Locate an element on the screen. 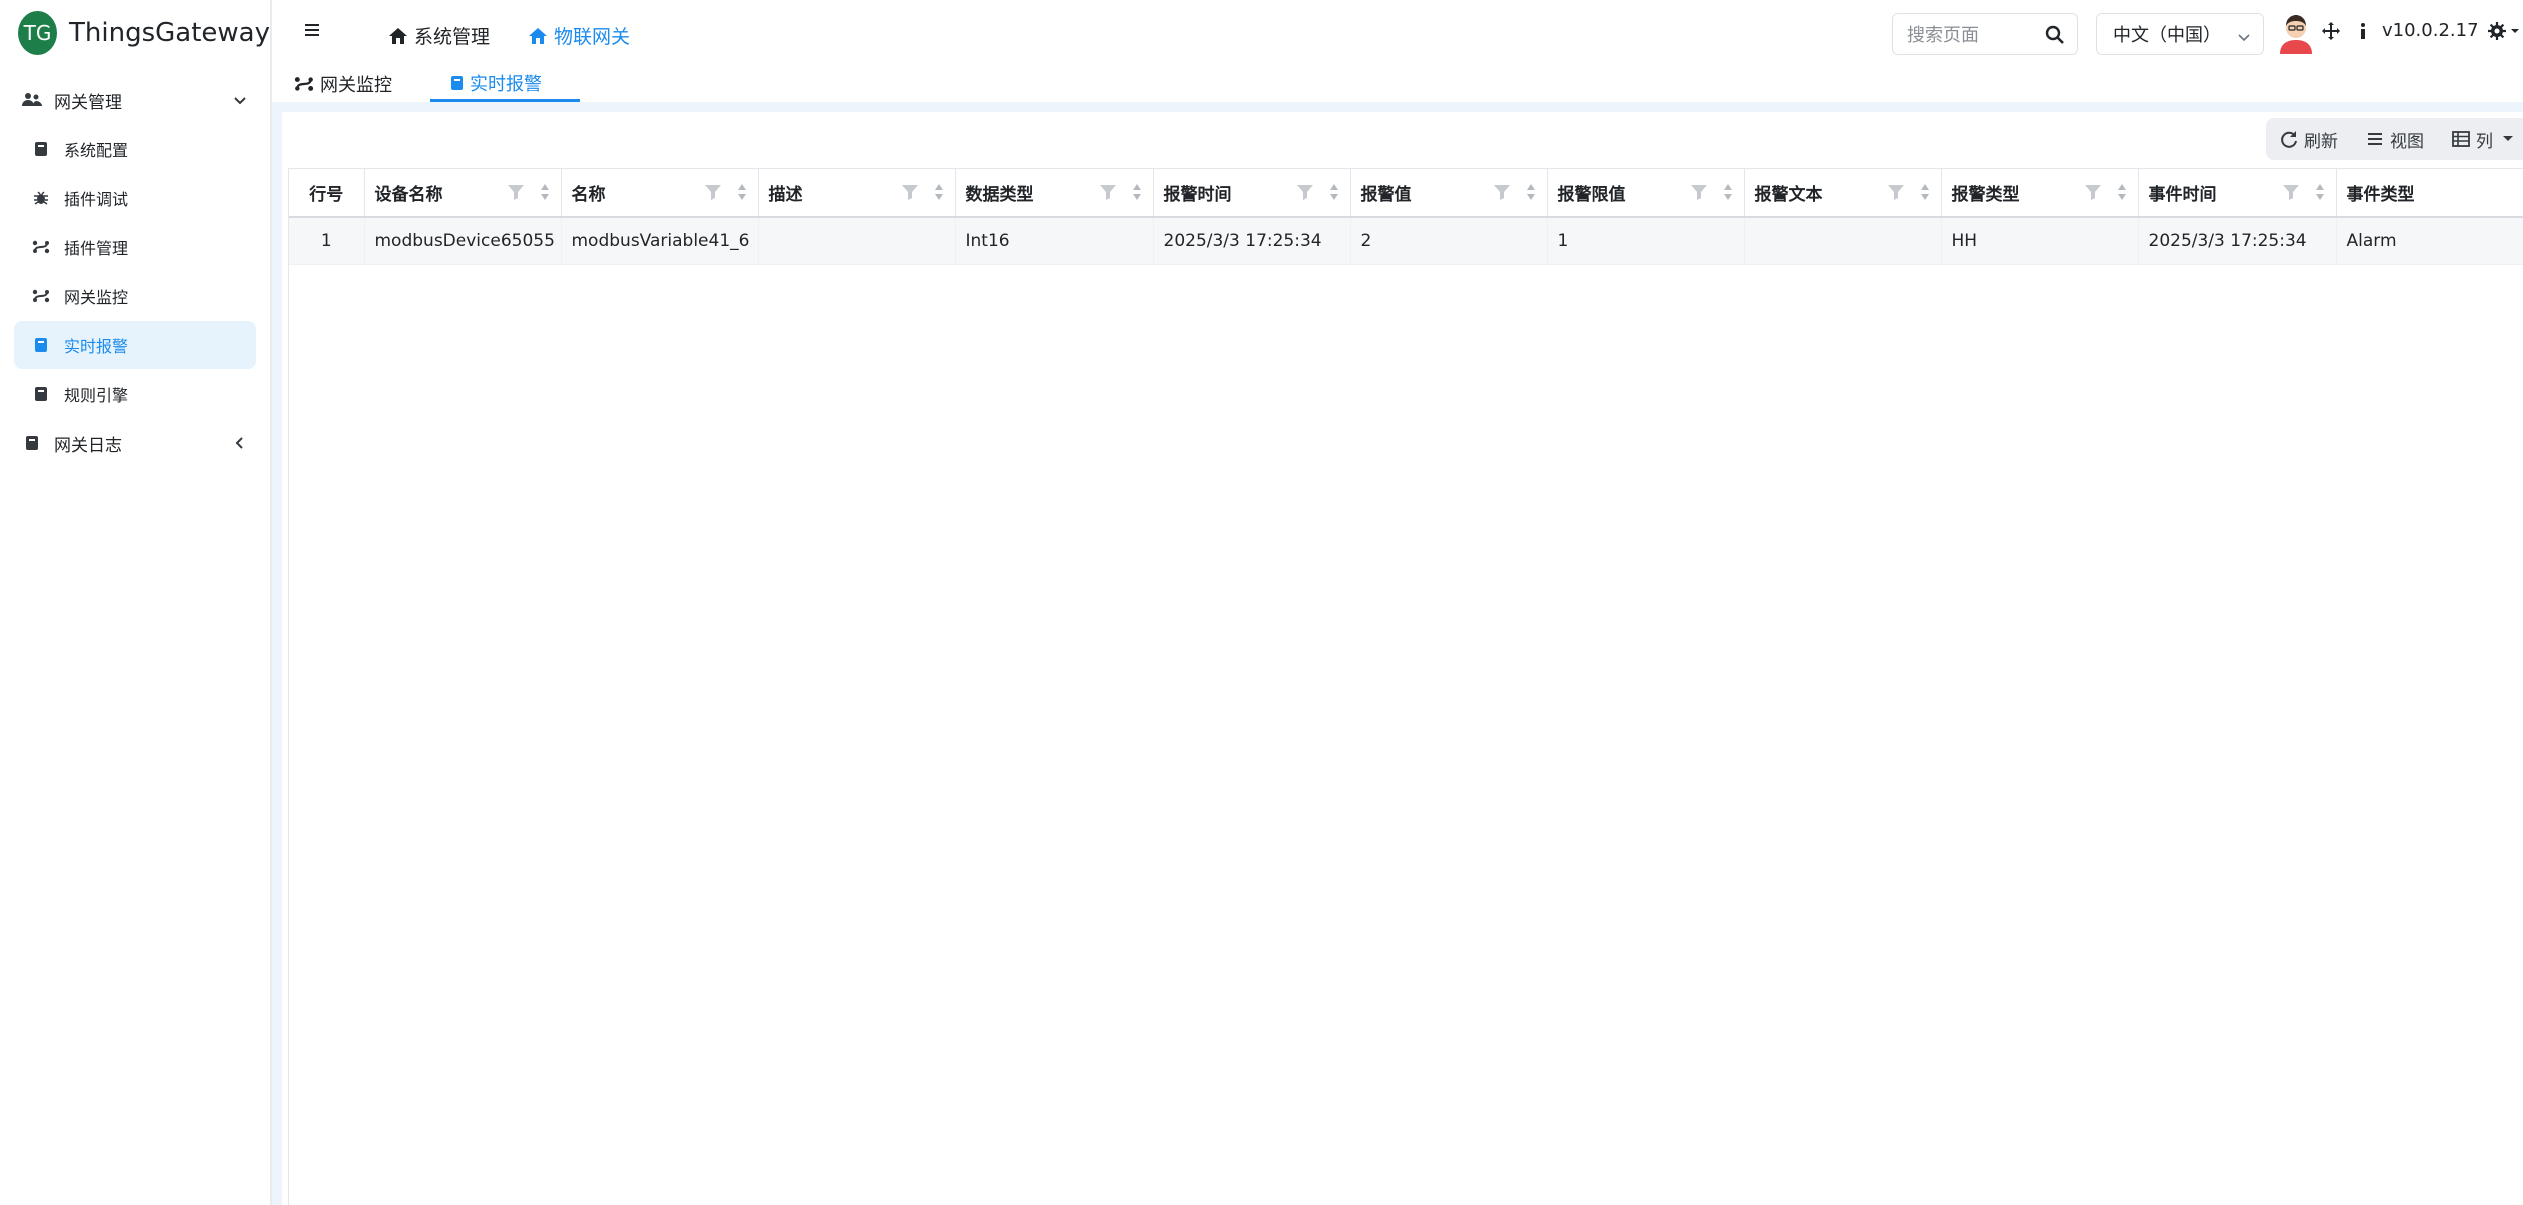  column-header: 报警类型 is located at coordinates (2040, 193).